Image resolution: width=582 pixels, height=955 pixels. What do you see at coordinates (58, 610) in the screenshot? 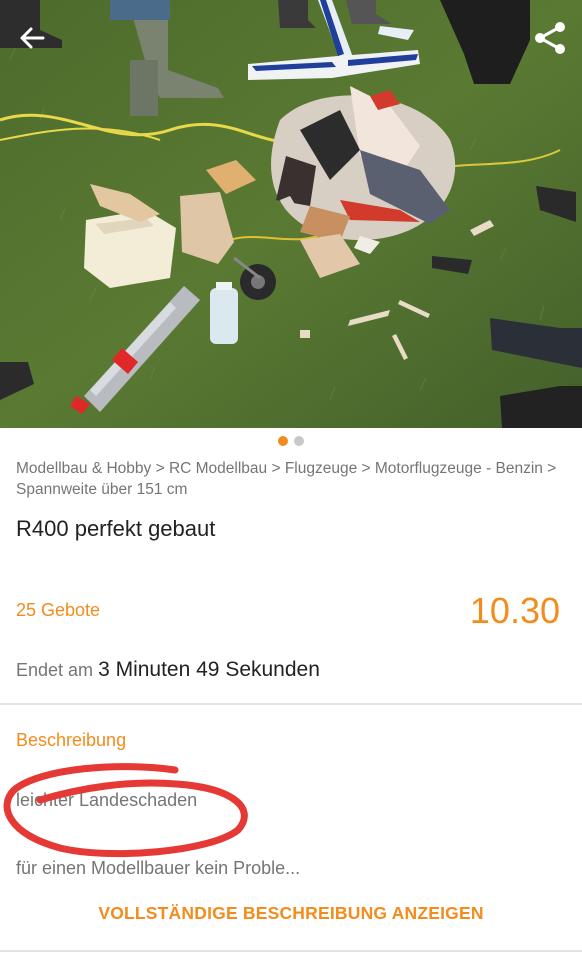
I see `bid-count: 25 Gebote` at bounding box center [58, 610].